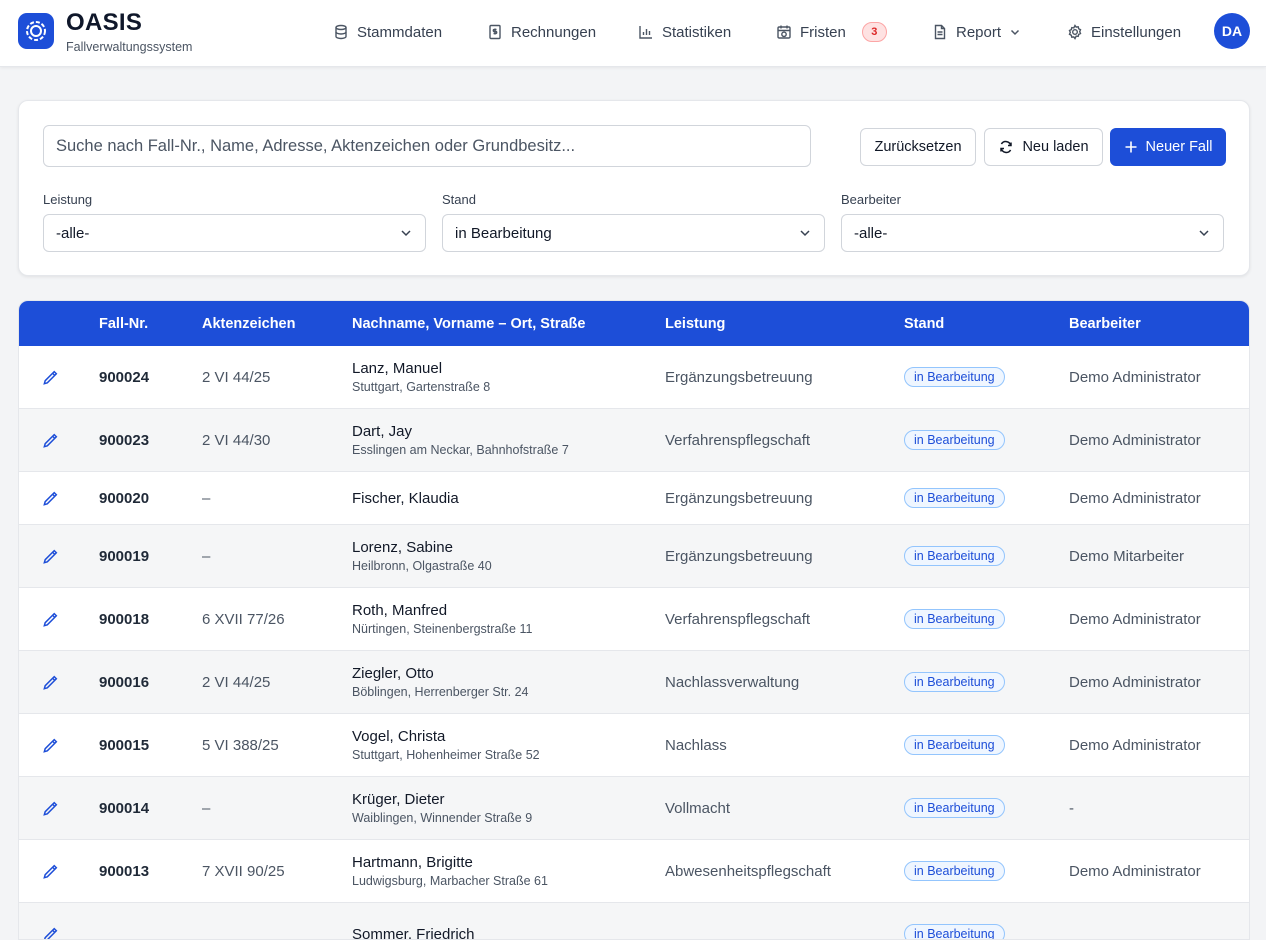  Describe the element at coordinates (831, 32) in the screenshot. I see `nav-fristen: Fristen 3` at that location.